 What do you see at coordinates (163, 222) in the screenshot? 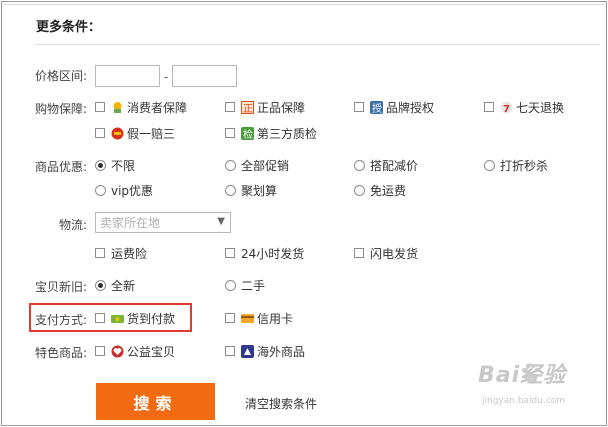
I see `location-select: 卖家所在地 ▼` at bounding box center [163, 222].